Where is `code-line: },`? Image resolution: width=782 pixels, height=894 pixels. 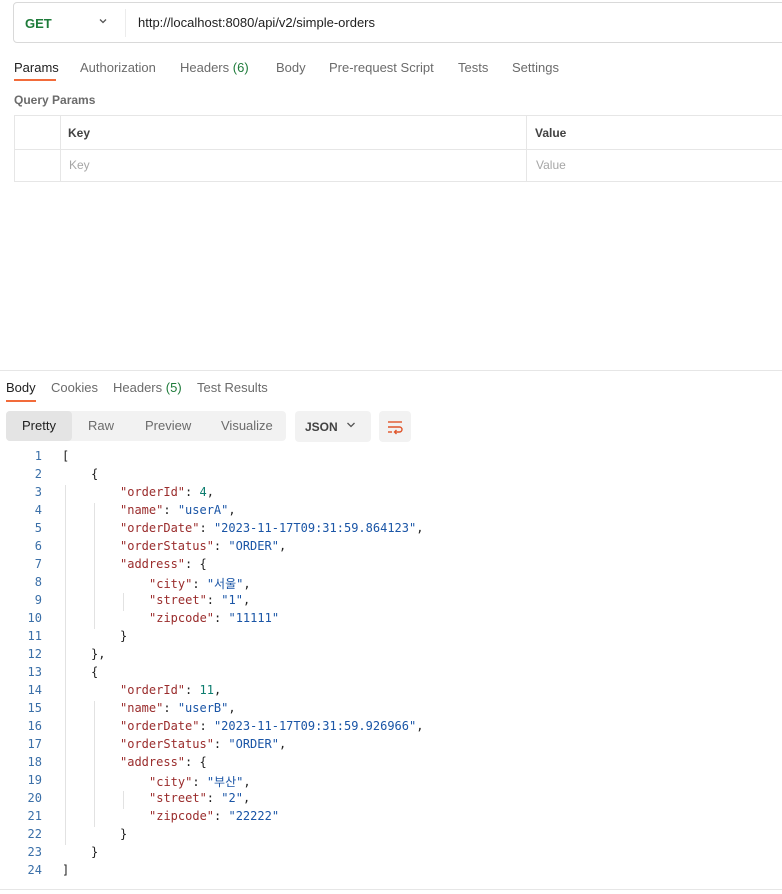 code-line: }, is located at coordinates (98, 654).